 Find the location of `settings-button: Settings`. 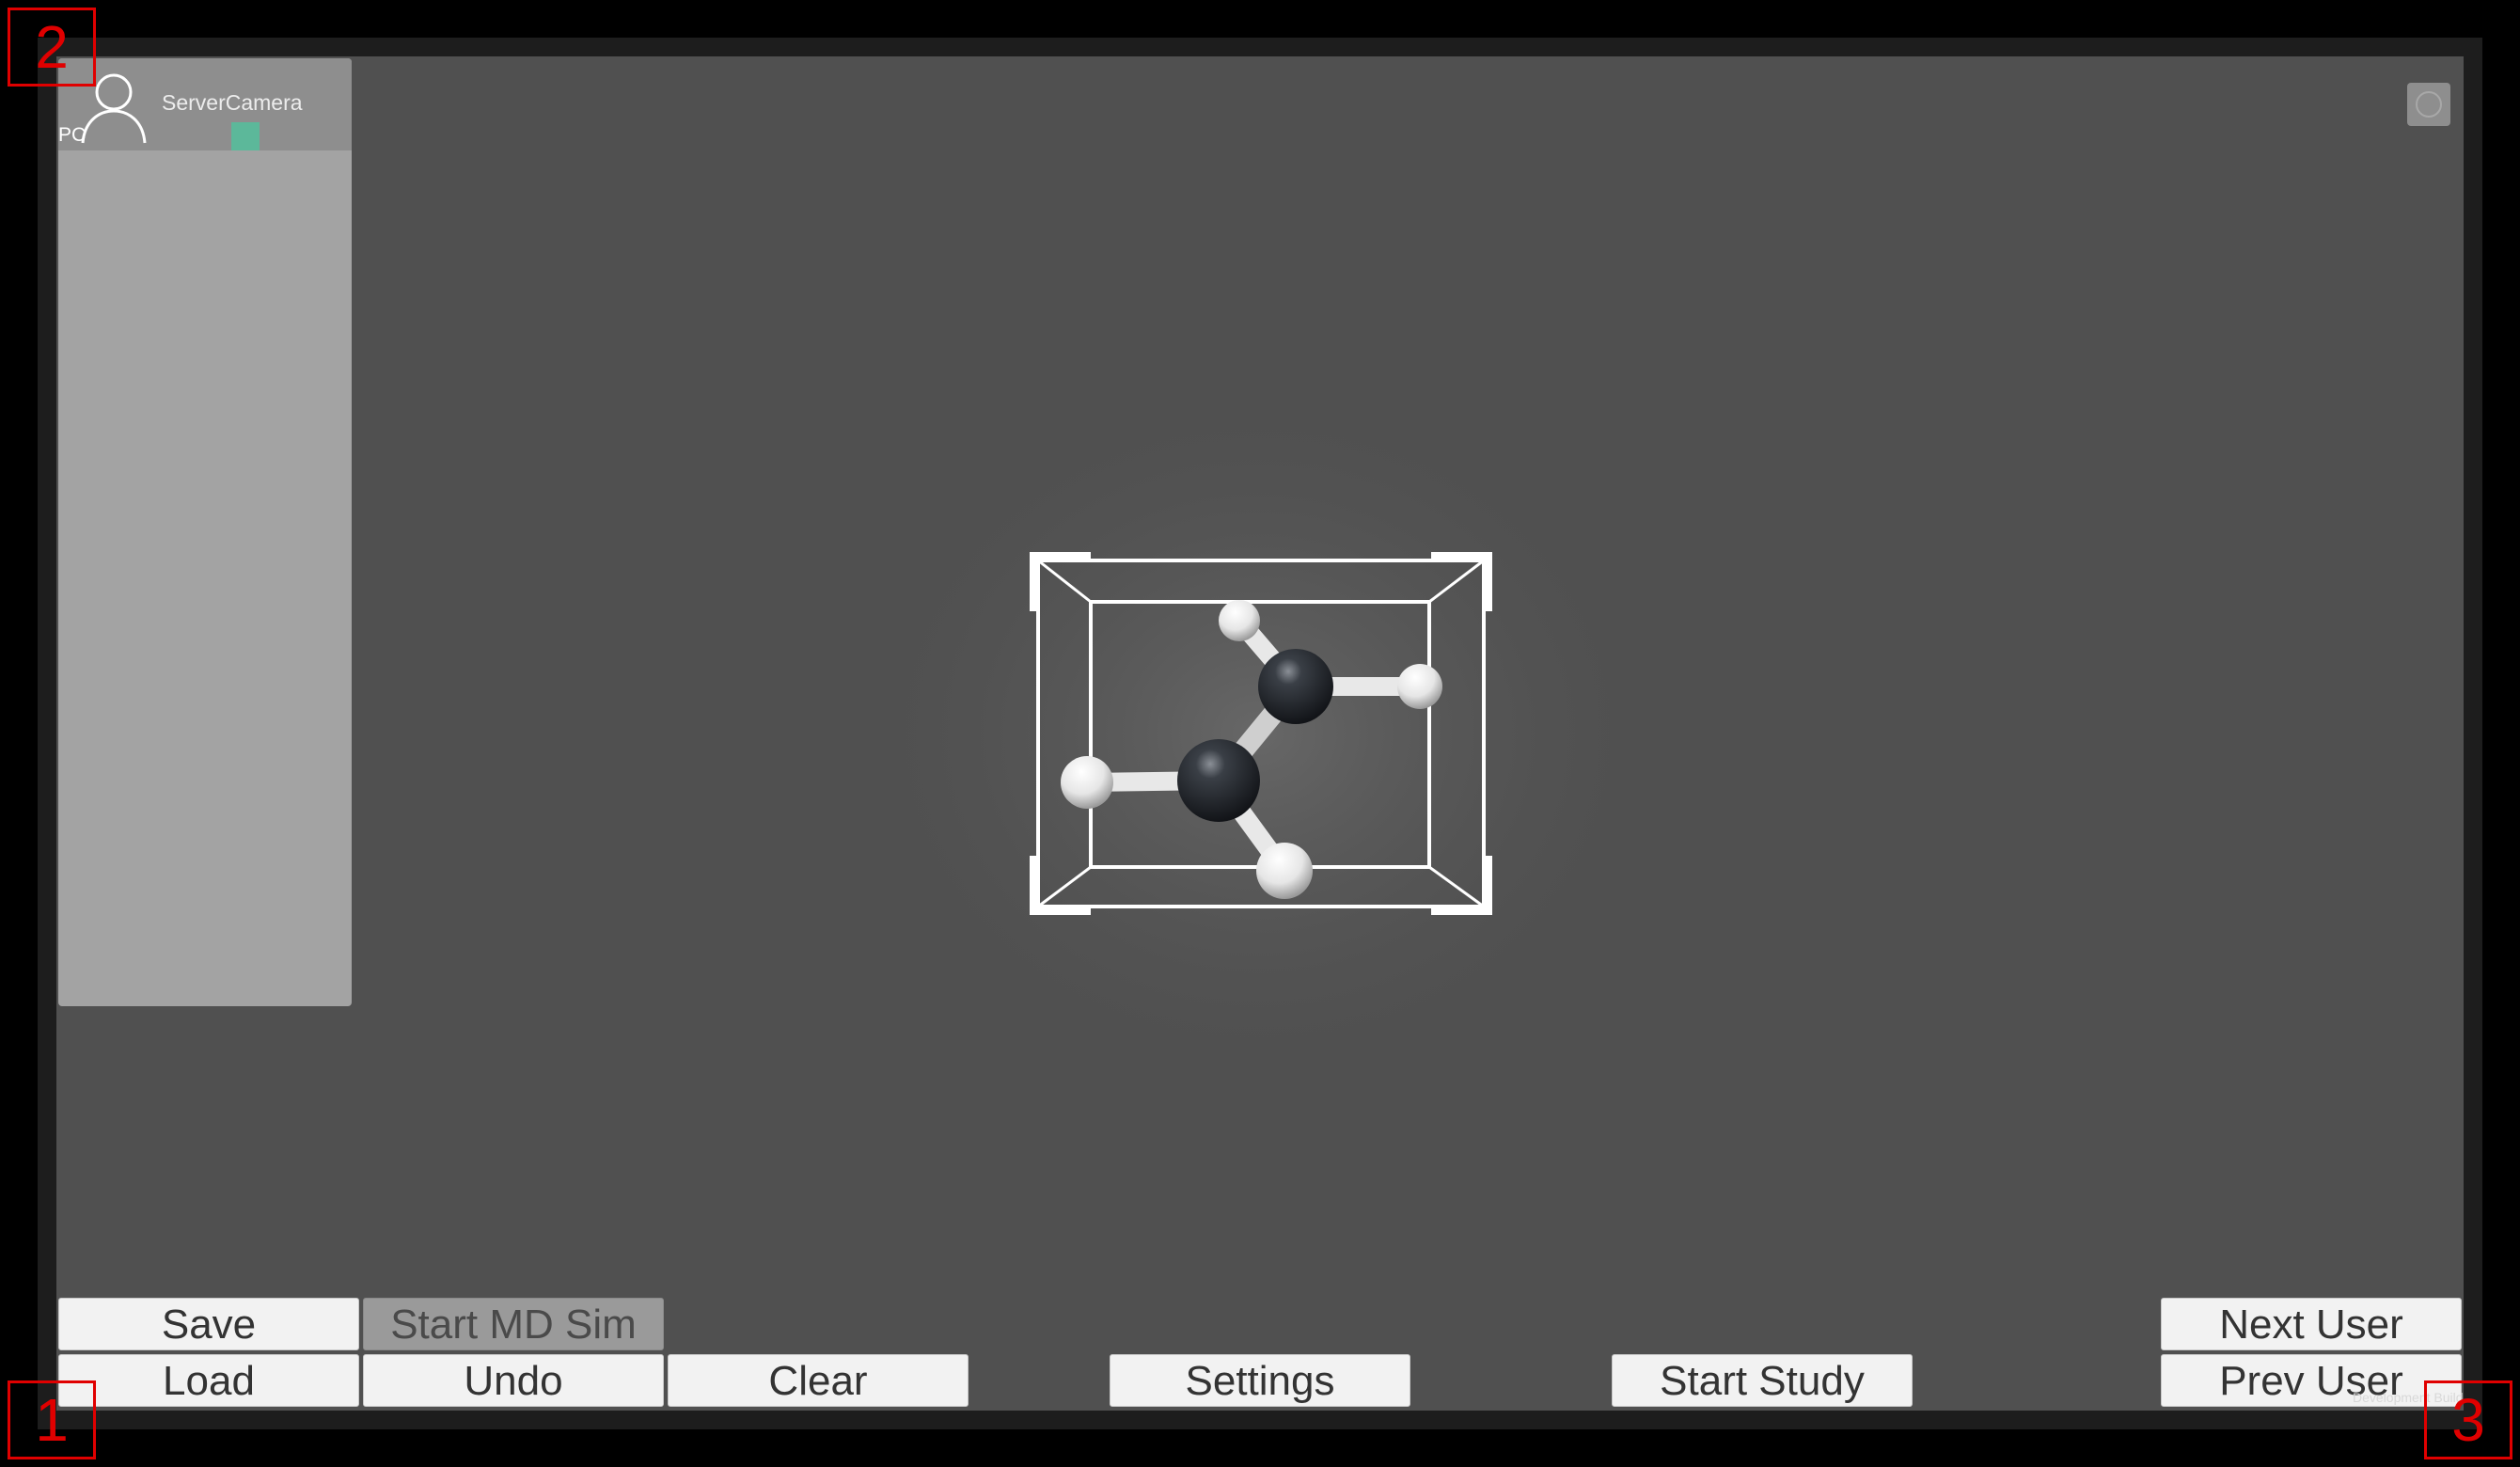

settings-button: Settings is located at coordinates (1260, 1380).